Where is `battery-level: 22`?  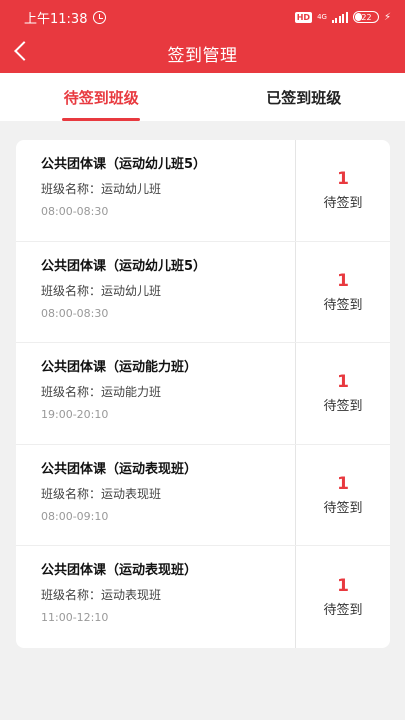
battery-level: 22 is located at coordinates (366, 17).